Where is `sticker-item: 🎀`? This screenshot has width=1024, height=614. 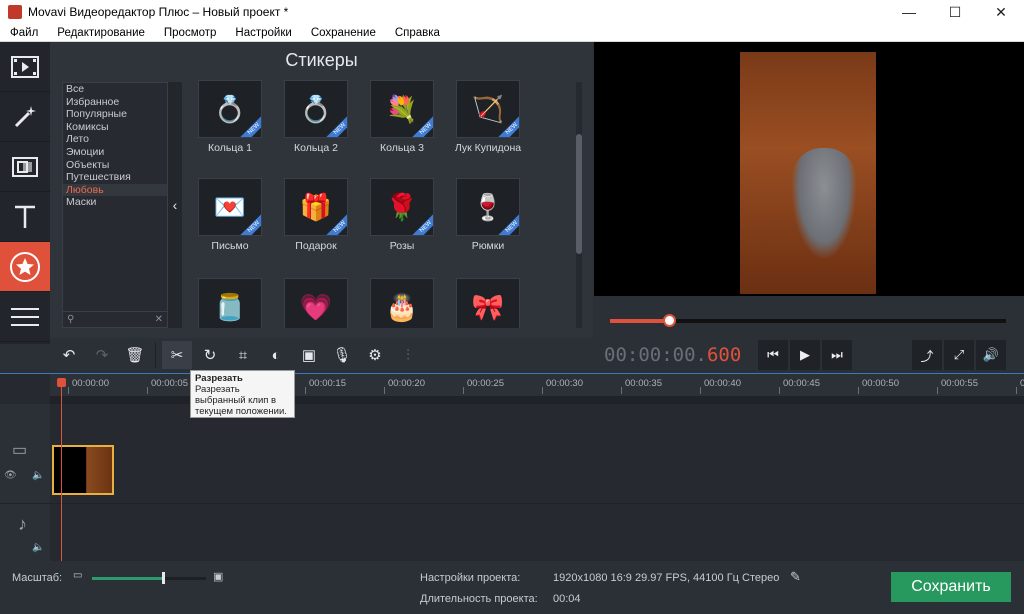
sticker-item: 🎀 is located at coordinates (488, 303).